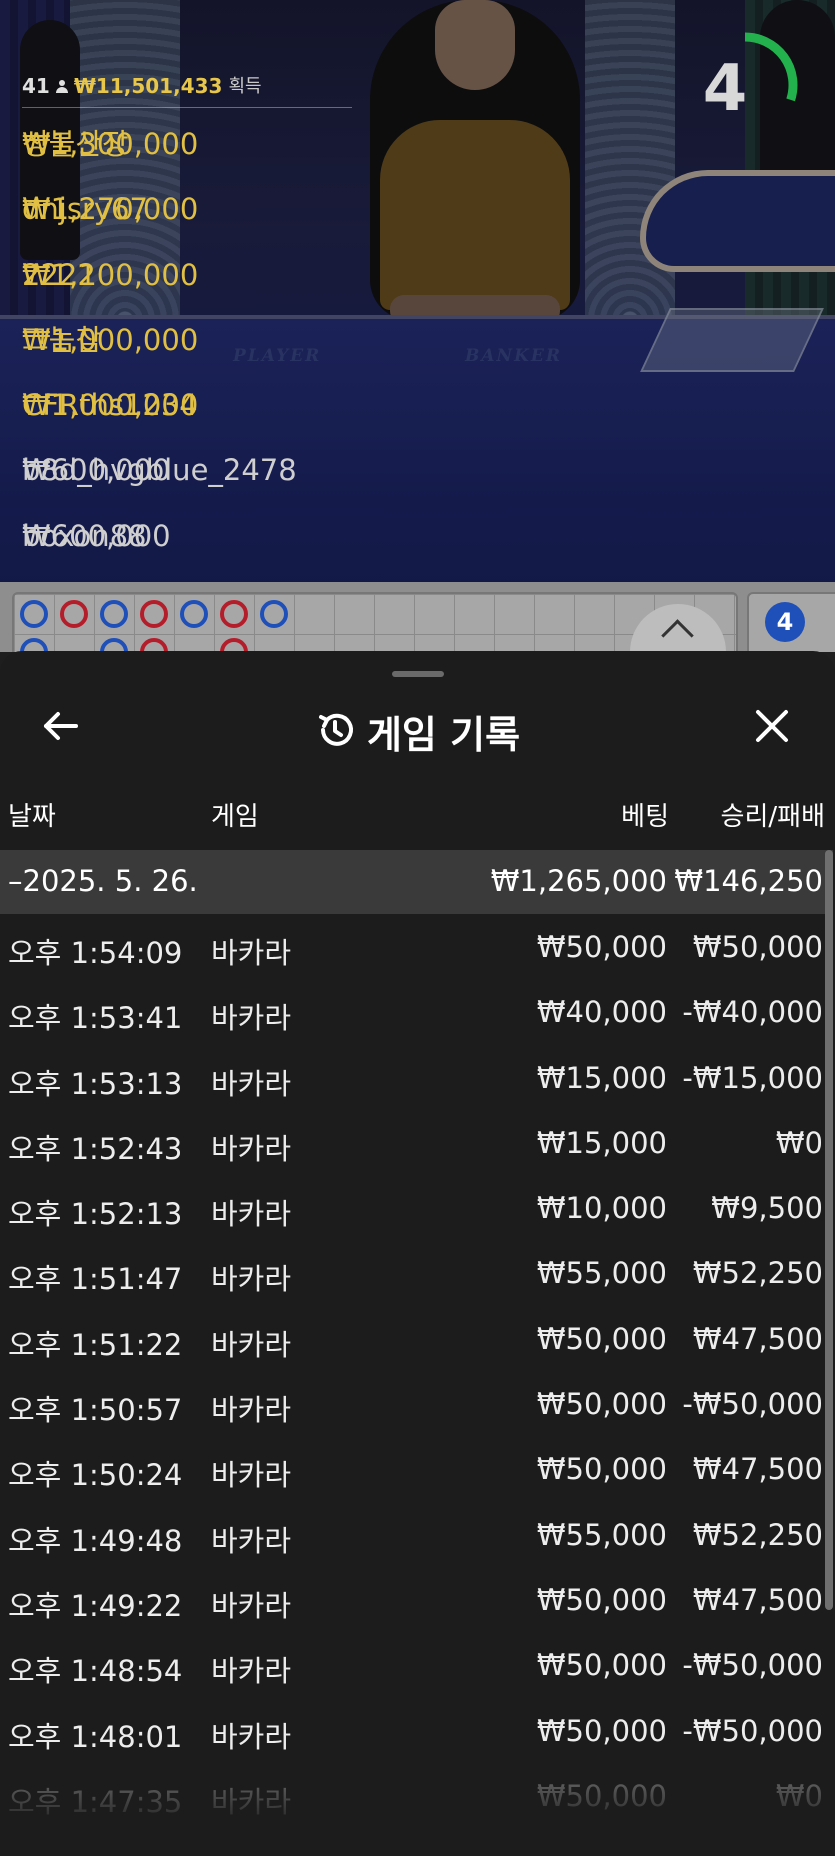 The height and width of the screenshot is (1856, 835). Describe the element at coordinates (416, 1207) in the screenshot. I see `history-row: 오후 1:52:13 바카라 ₩10,000 ₩9,500` at that location.